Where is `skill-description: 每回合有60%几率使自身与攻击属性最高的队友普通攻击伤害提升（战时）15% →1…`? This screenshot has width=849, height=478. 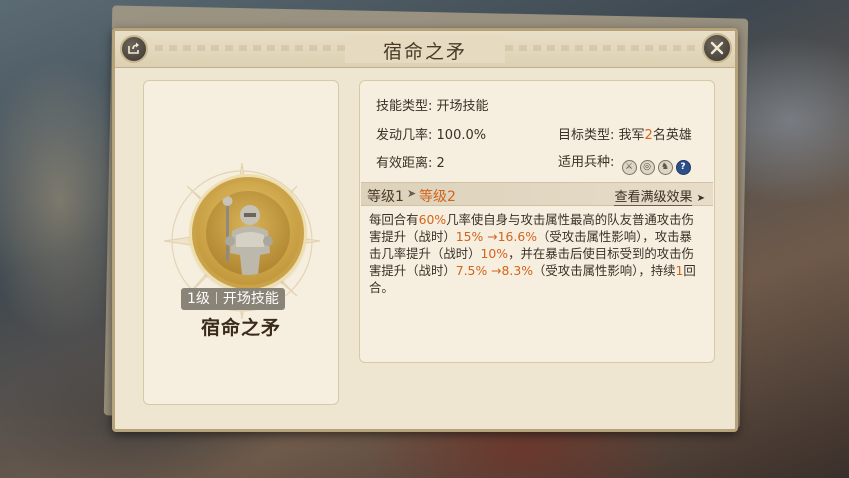 skill-description: 每回合有60%几率使自身与攻击属性最高的队友普通攻击伤害提升（战时）15% →1… is located at coordinates (532, 253).